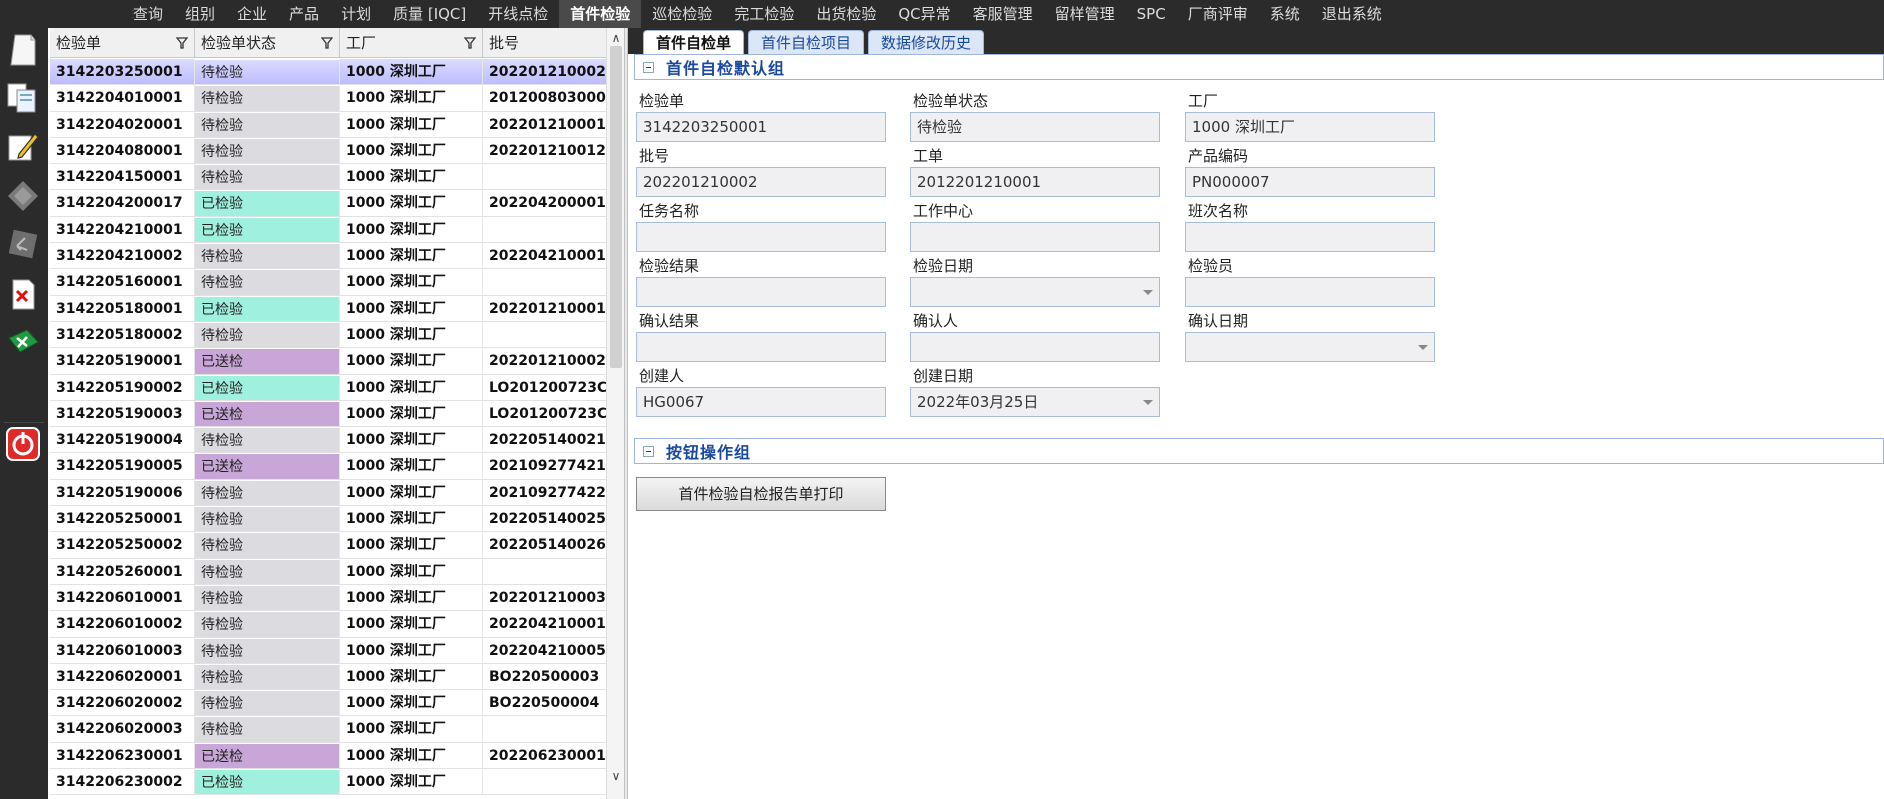  I want to click on tab-first-article-items: 首件自检项目, so click(806, 42).